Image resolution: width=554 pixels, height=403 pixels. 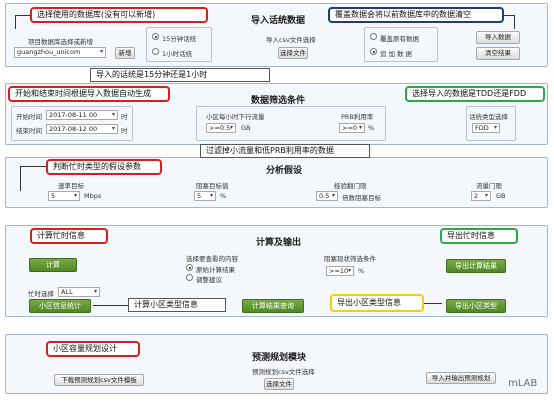 What do you see at coordinates (377, 303) in the screenshot?
I see `callout-export-cell-type: 导出小区类型信息` at bounding box center [377, 303].